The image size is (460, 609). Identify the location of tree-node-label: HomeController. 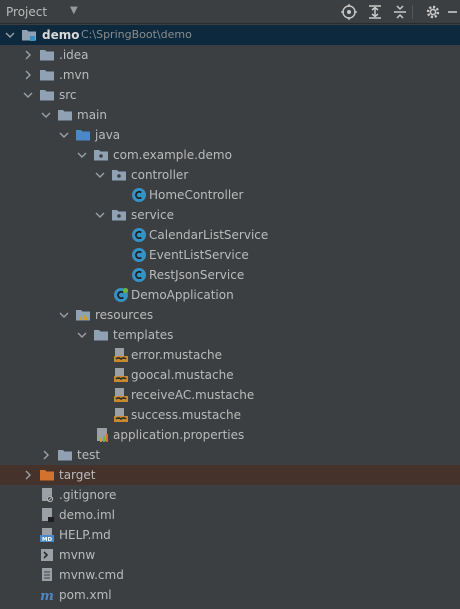
(196, 195).